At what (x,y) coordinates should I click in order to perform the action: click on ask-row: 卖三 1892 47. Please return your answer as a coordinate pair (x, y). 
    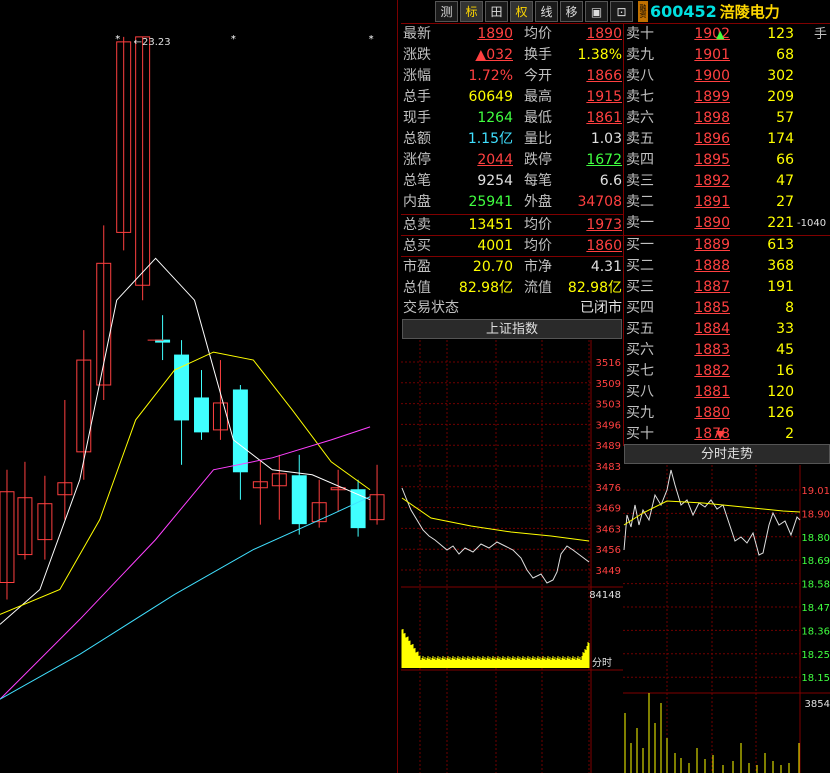
    Looking at the image, I should click on (727, 181).